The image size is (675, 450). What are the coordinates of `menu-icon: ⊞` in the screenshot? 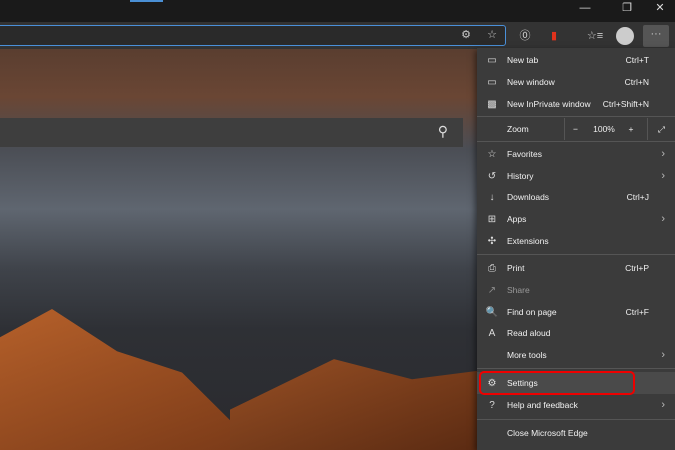 It's located at (492, 219).